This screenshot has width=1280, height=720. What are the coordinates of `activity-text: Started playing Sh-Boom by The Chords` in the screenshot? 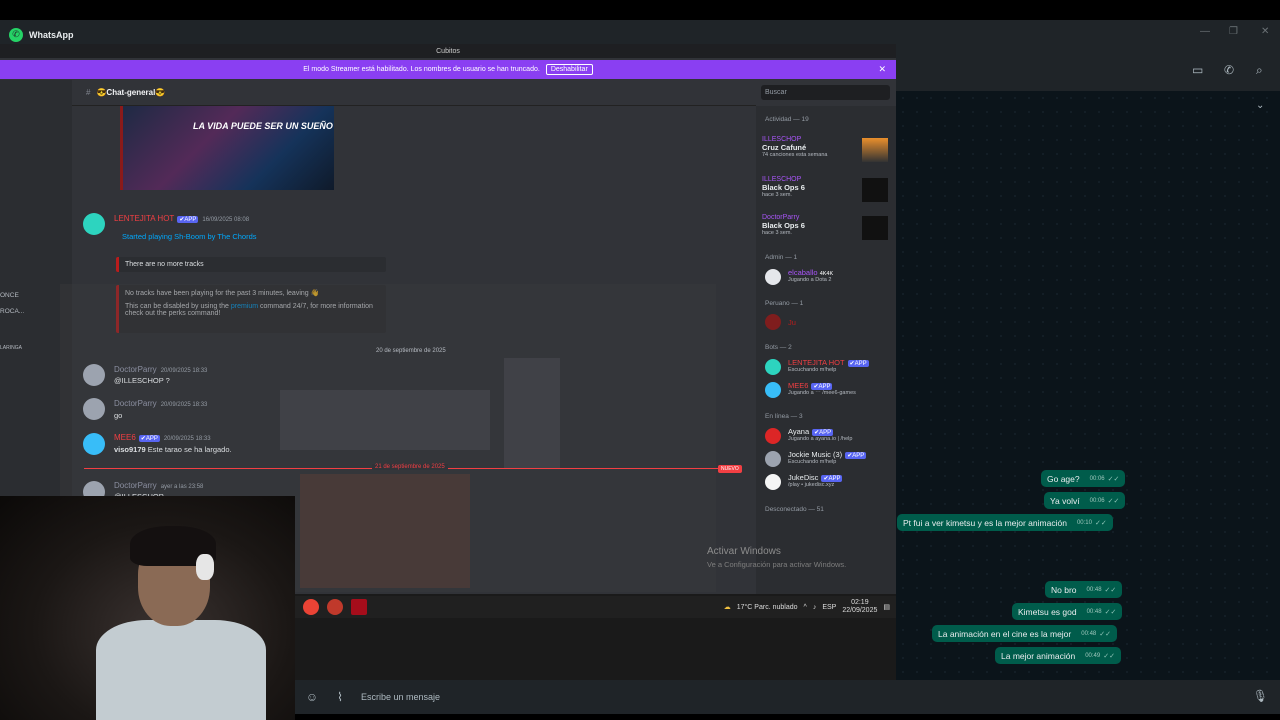 It's located at (189, 236).